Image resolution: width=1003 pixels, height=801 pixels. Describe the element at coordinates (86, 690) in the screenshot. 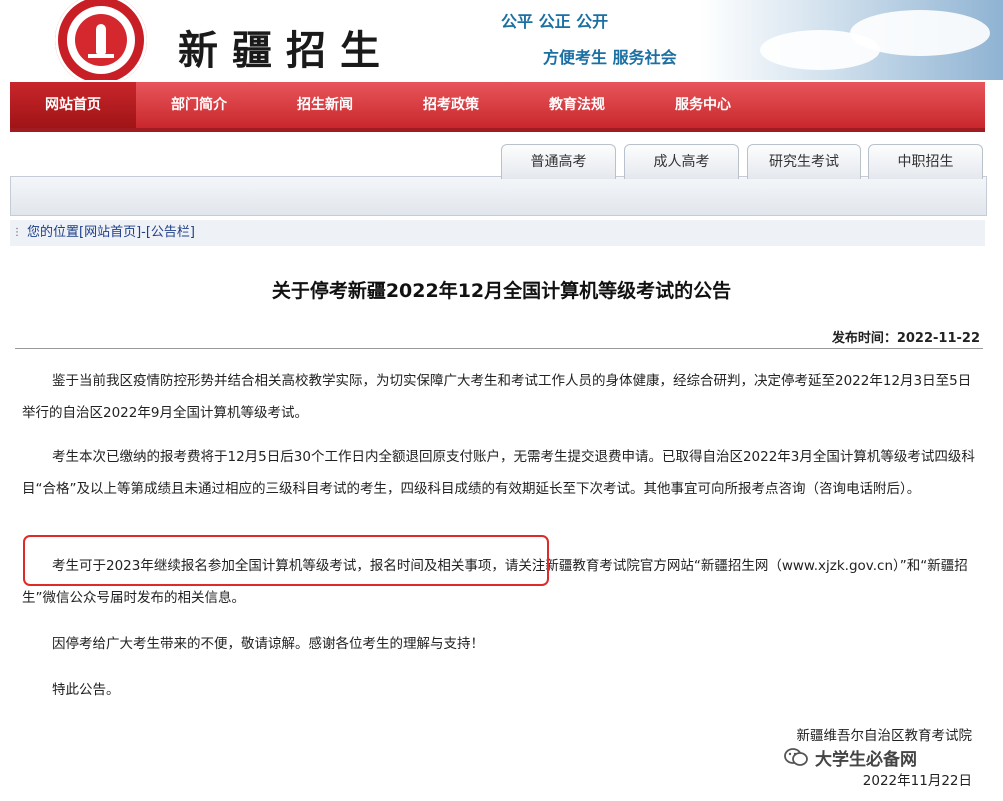

I see `paragraph-5: 特此公告。` at that location.